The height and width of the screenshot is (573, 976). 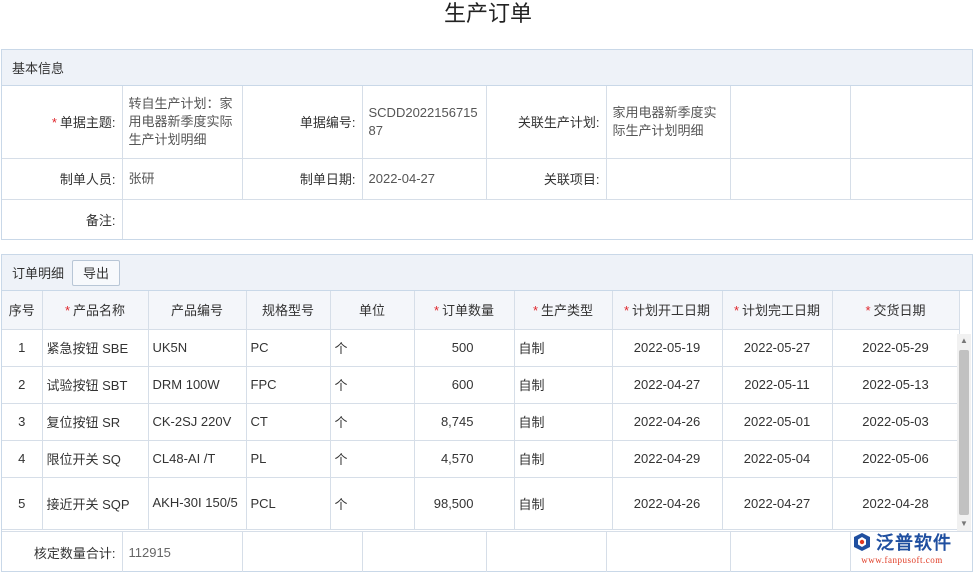 What do you see at coordinates (95, 385) in the screenshot?
I see `cell-name: 试验按钮 SBT` at bounding box center [95, 385].